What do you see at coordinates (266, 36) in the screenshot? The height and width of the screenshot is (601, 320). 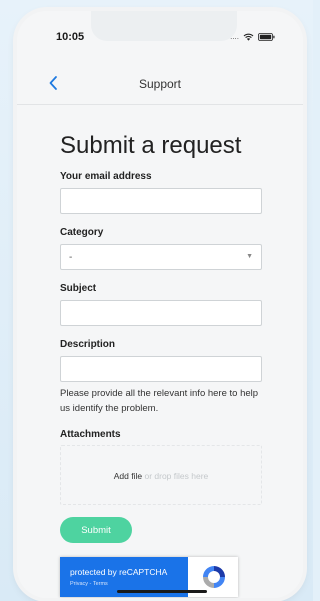 I see `battery-icon` at bounding box center [266, 36].